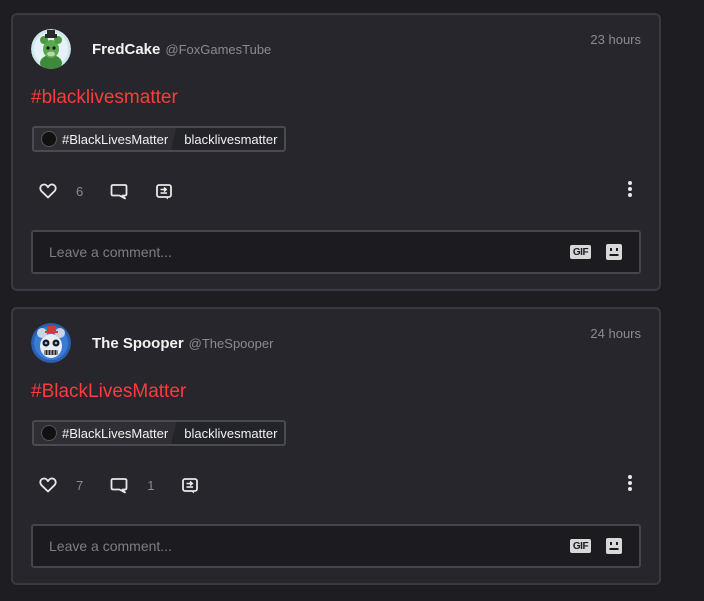  Describe the element at coordinates (104, 98) in the screenshot. I see `post-text: #blacklivesmatter` at that location.